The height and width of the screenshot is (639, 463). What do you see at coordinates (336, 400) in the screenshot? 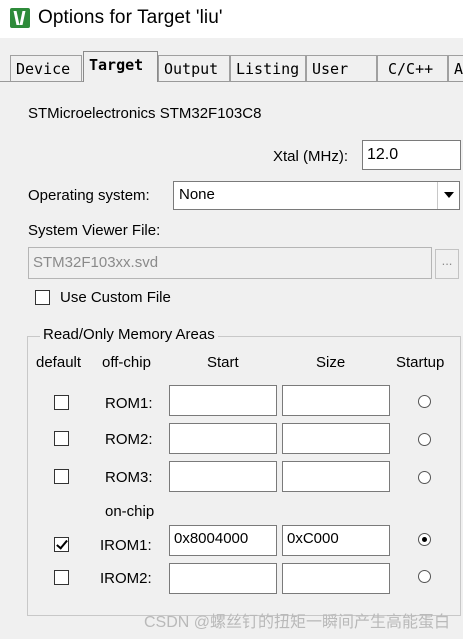
I see `rom1-size-input` at bounding box center [336, 400].